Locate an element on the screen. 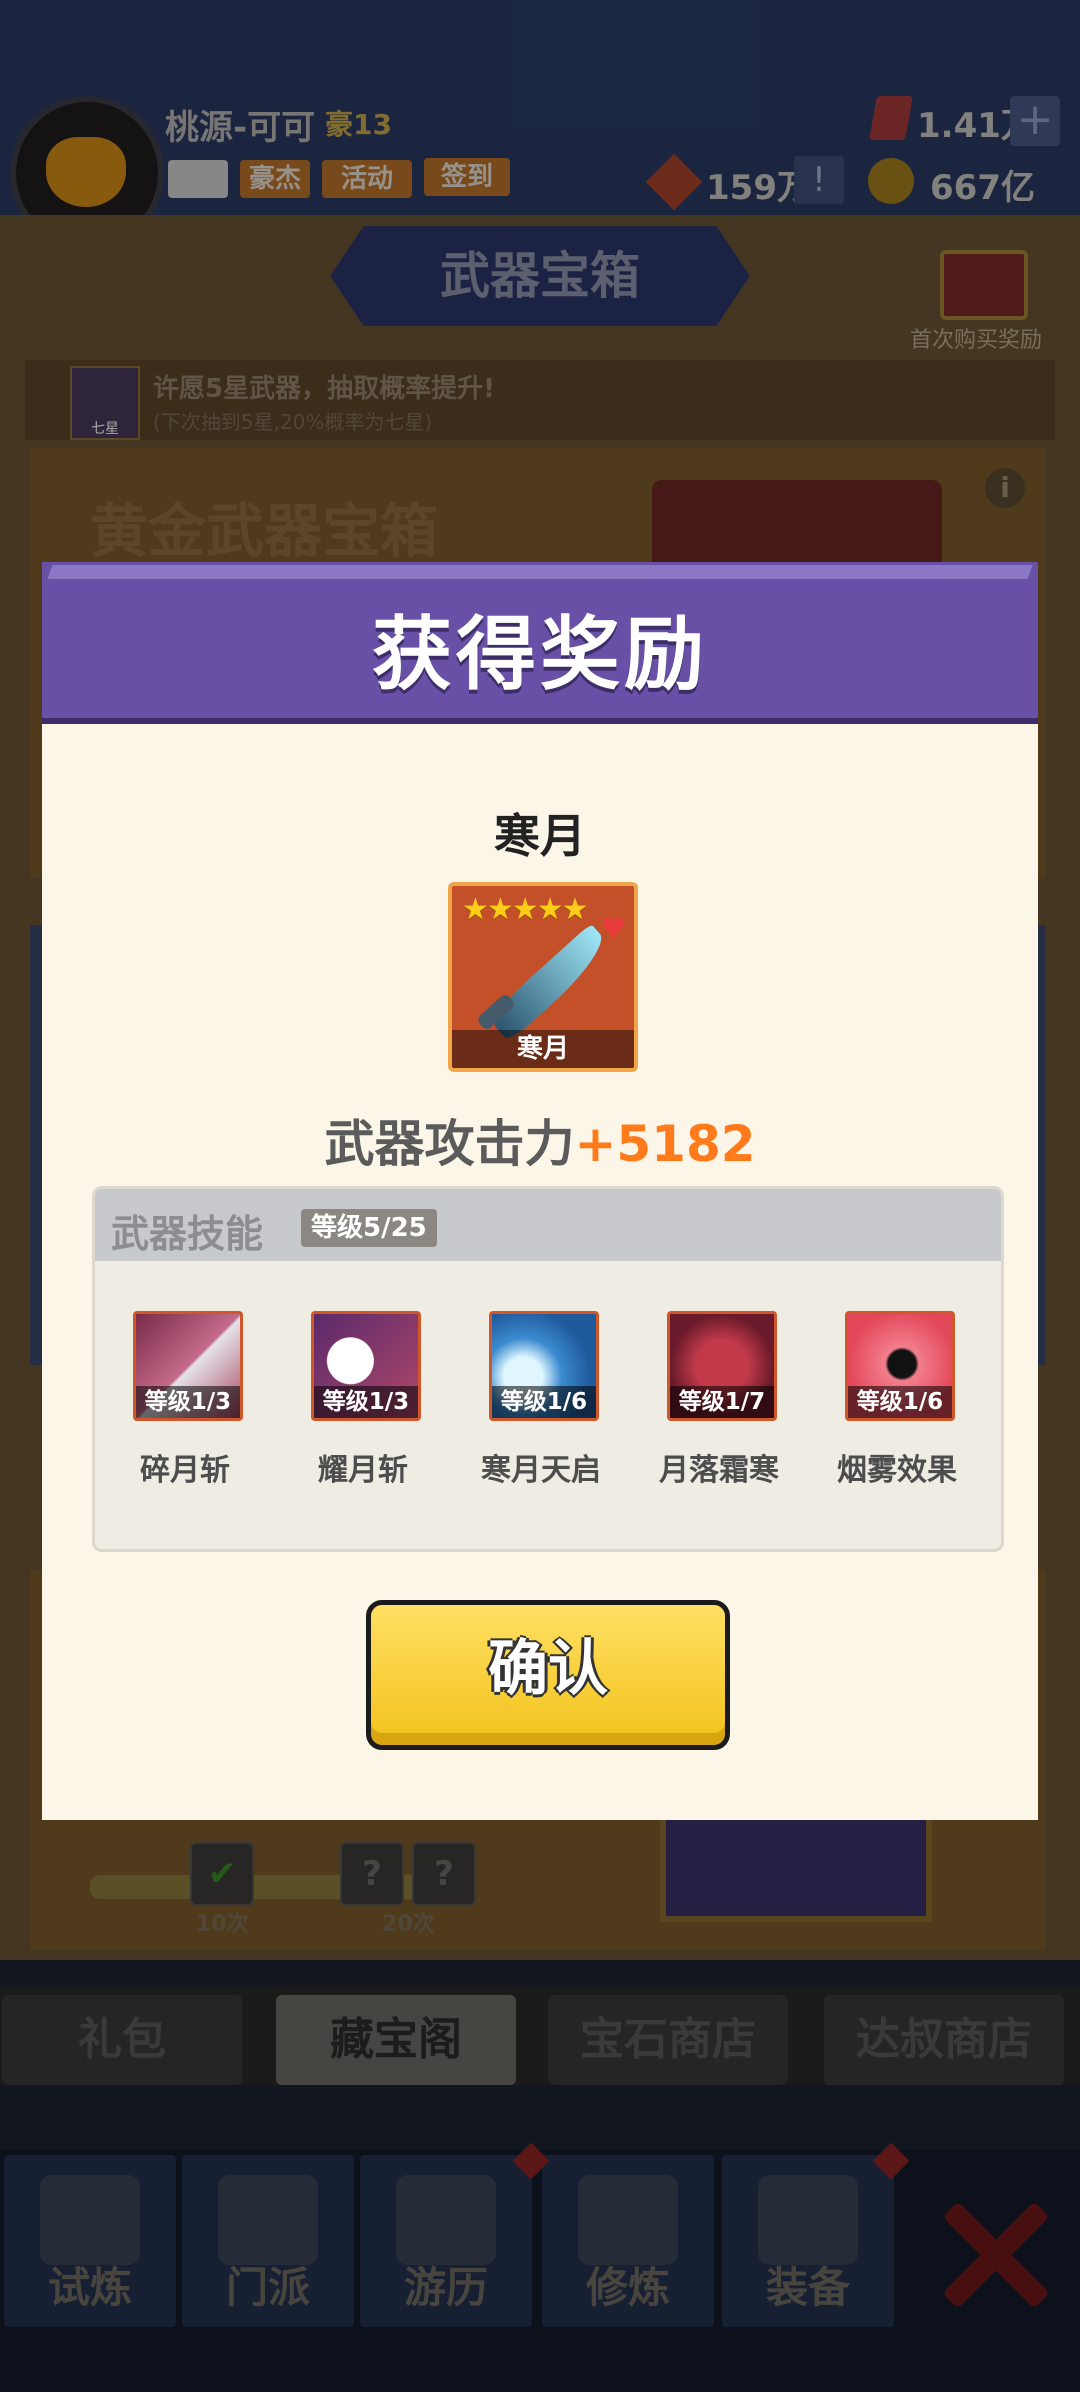 Image resolution: width=1080 pixels, height=2392 pixels. skill-name: 耀月斩 is located at coordinates (363, 1470).